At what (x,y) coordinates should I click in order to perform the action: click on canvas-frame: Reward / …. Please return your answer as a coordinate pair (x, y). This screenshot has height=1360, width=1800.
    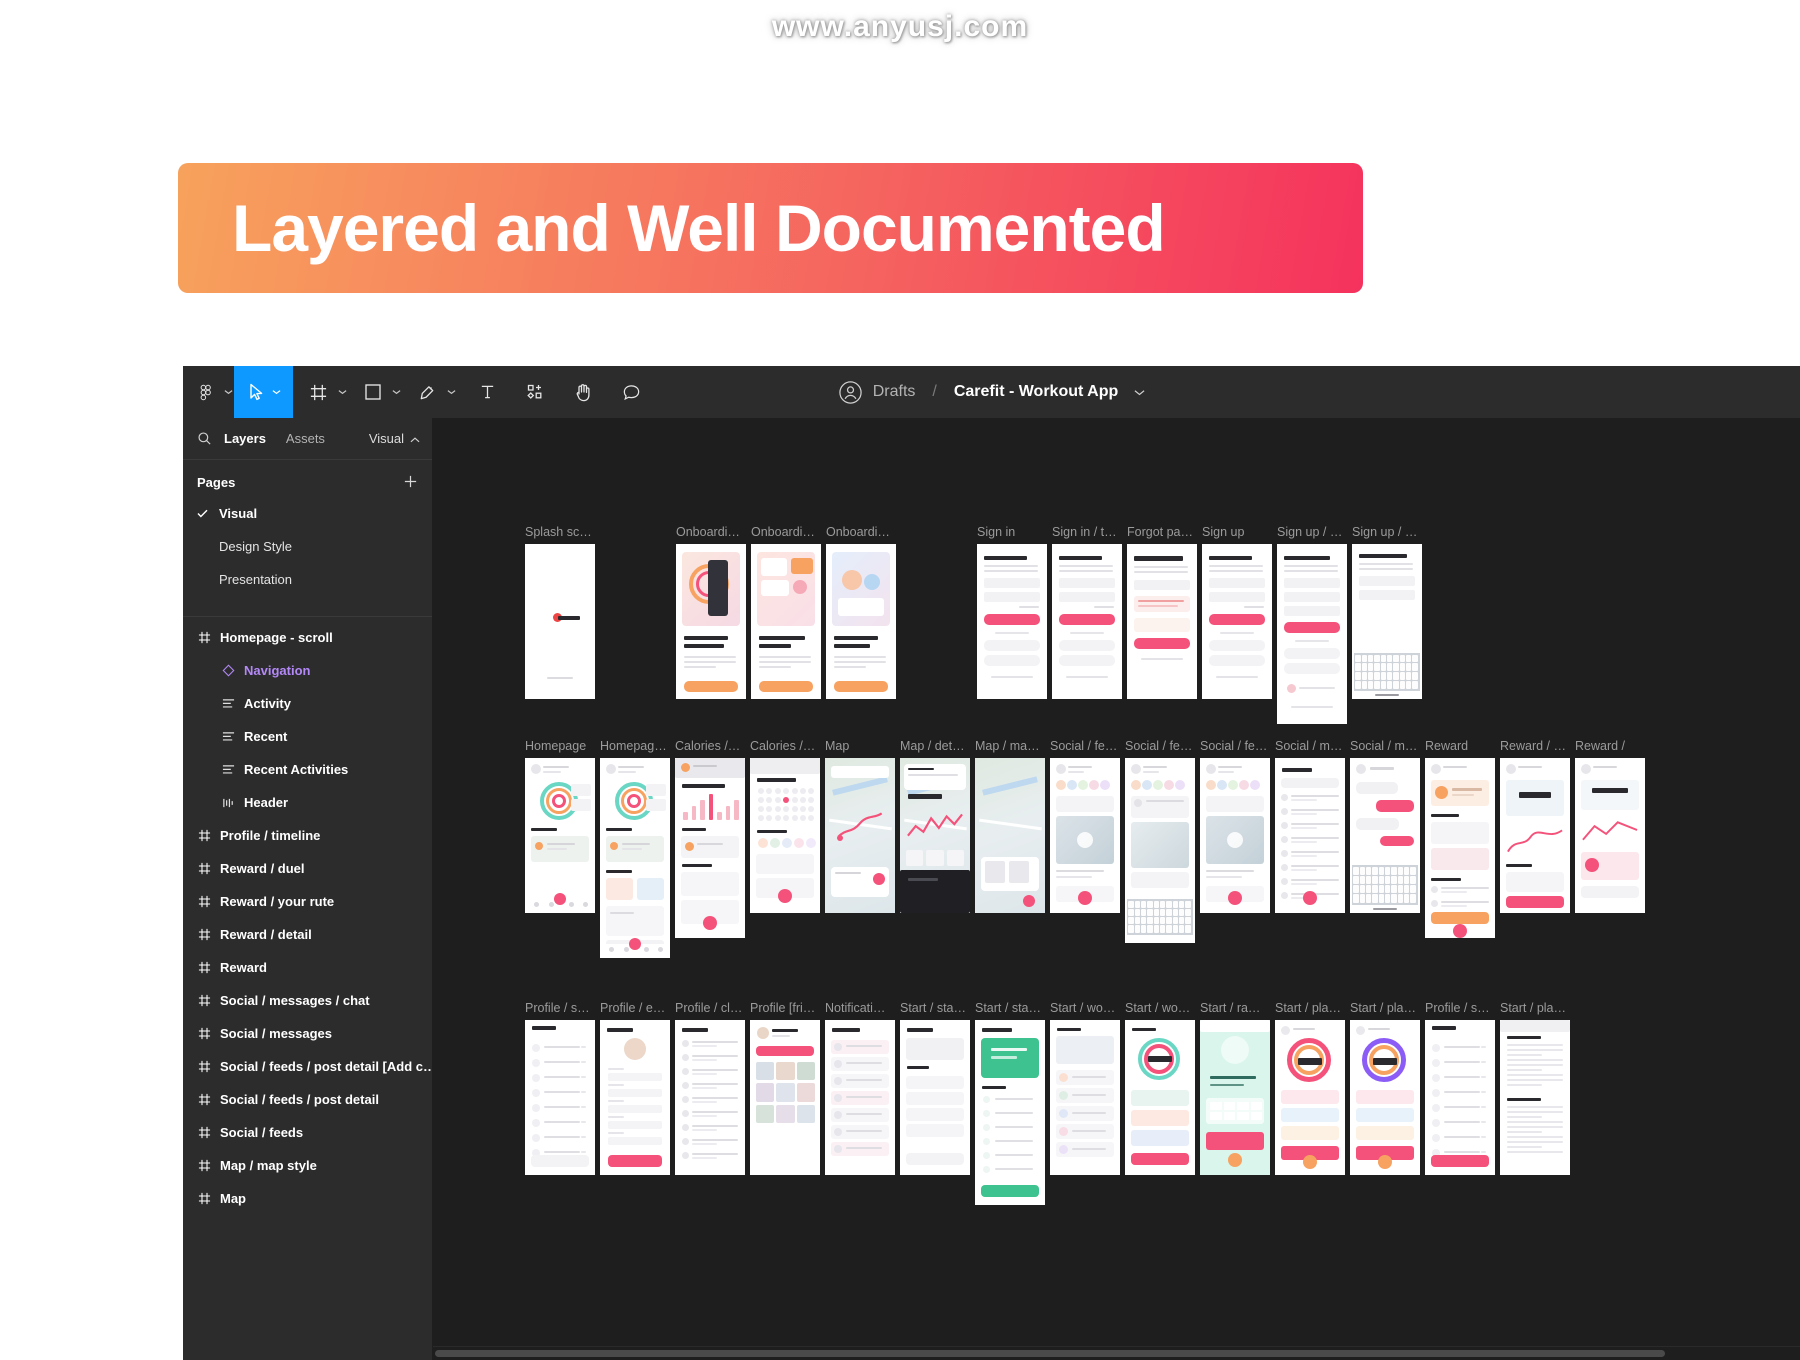
    Looking at the image, I should click on (1535, 826).